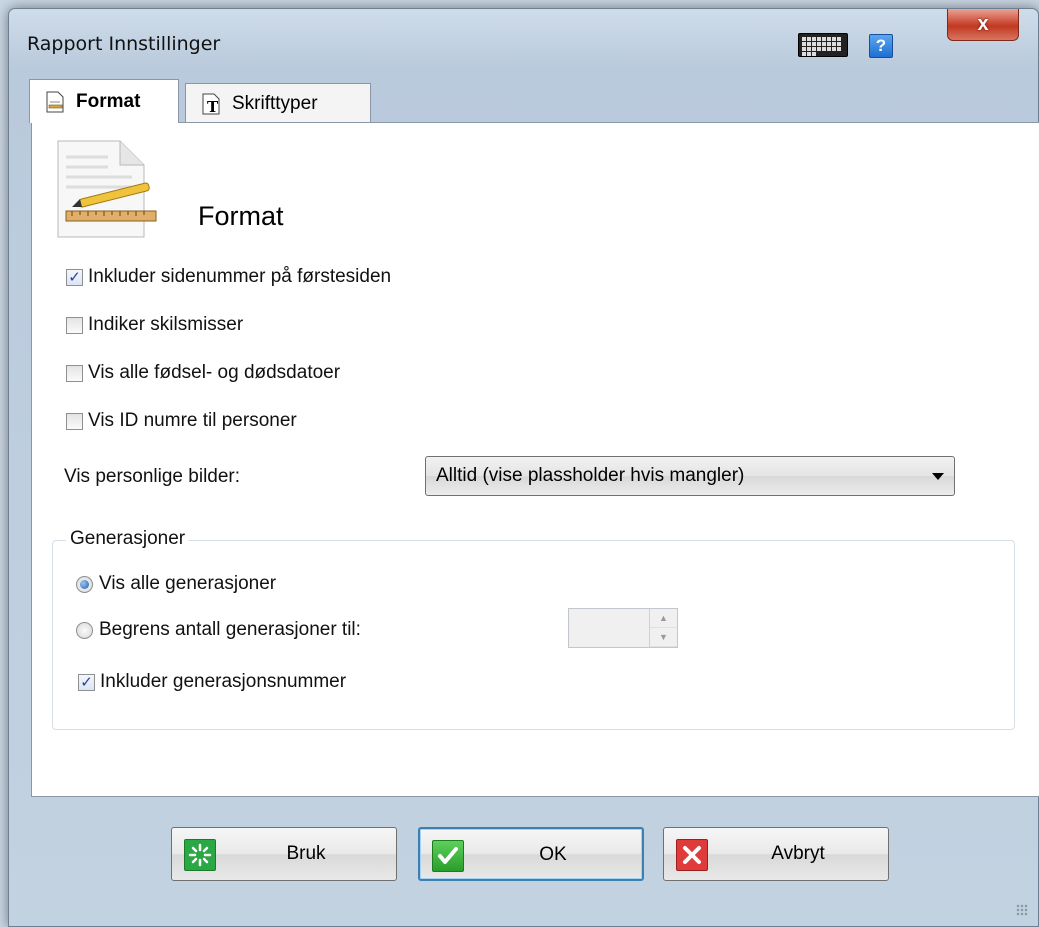  I want to click on checkmark-icon, so click(448, 856).